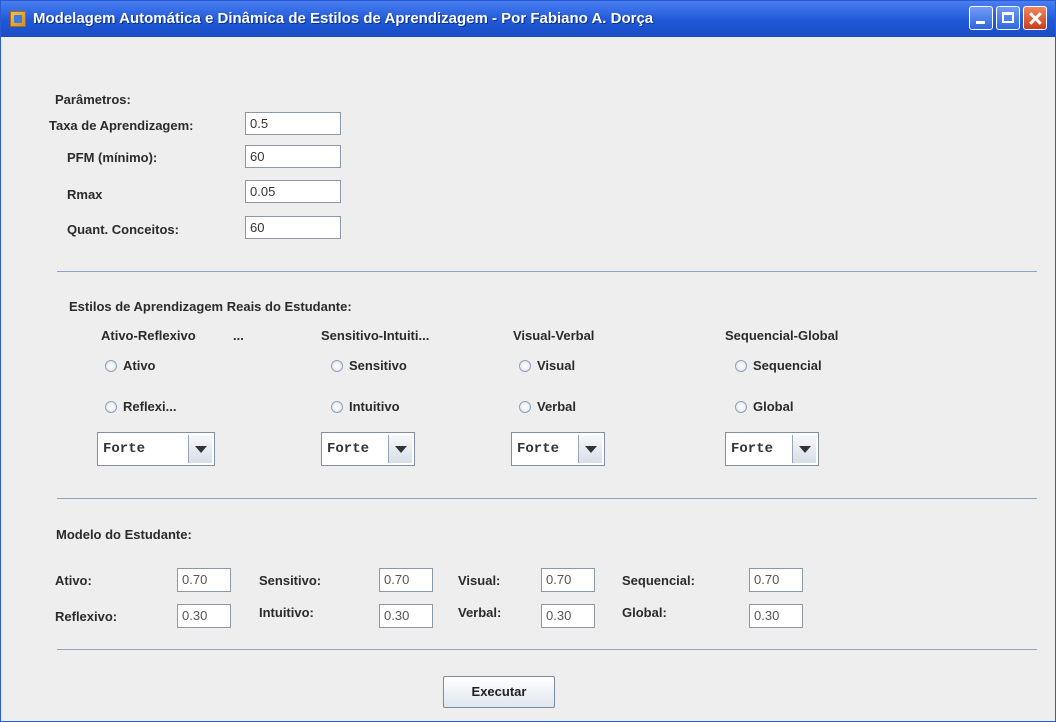  What do you see at coordinates (293, 227) in the screenshot?
I see `quant-input: 60` at bounding box center [293, 227].